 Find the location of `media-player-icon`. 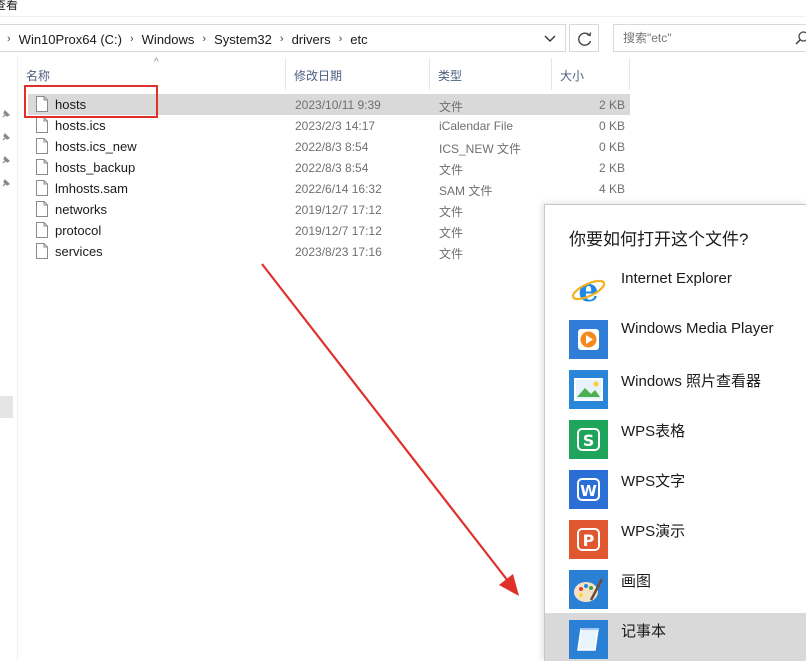

media-player-icon is located at coordinates (588, 339).